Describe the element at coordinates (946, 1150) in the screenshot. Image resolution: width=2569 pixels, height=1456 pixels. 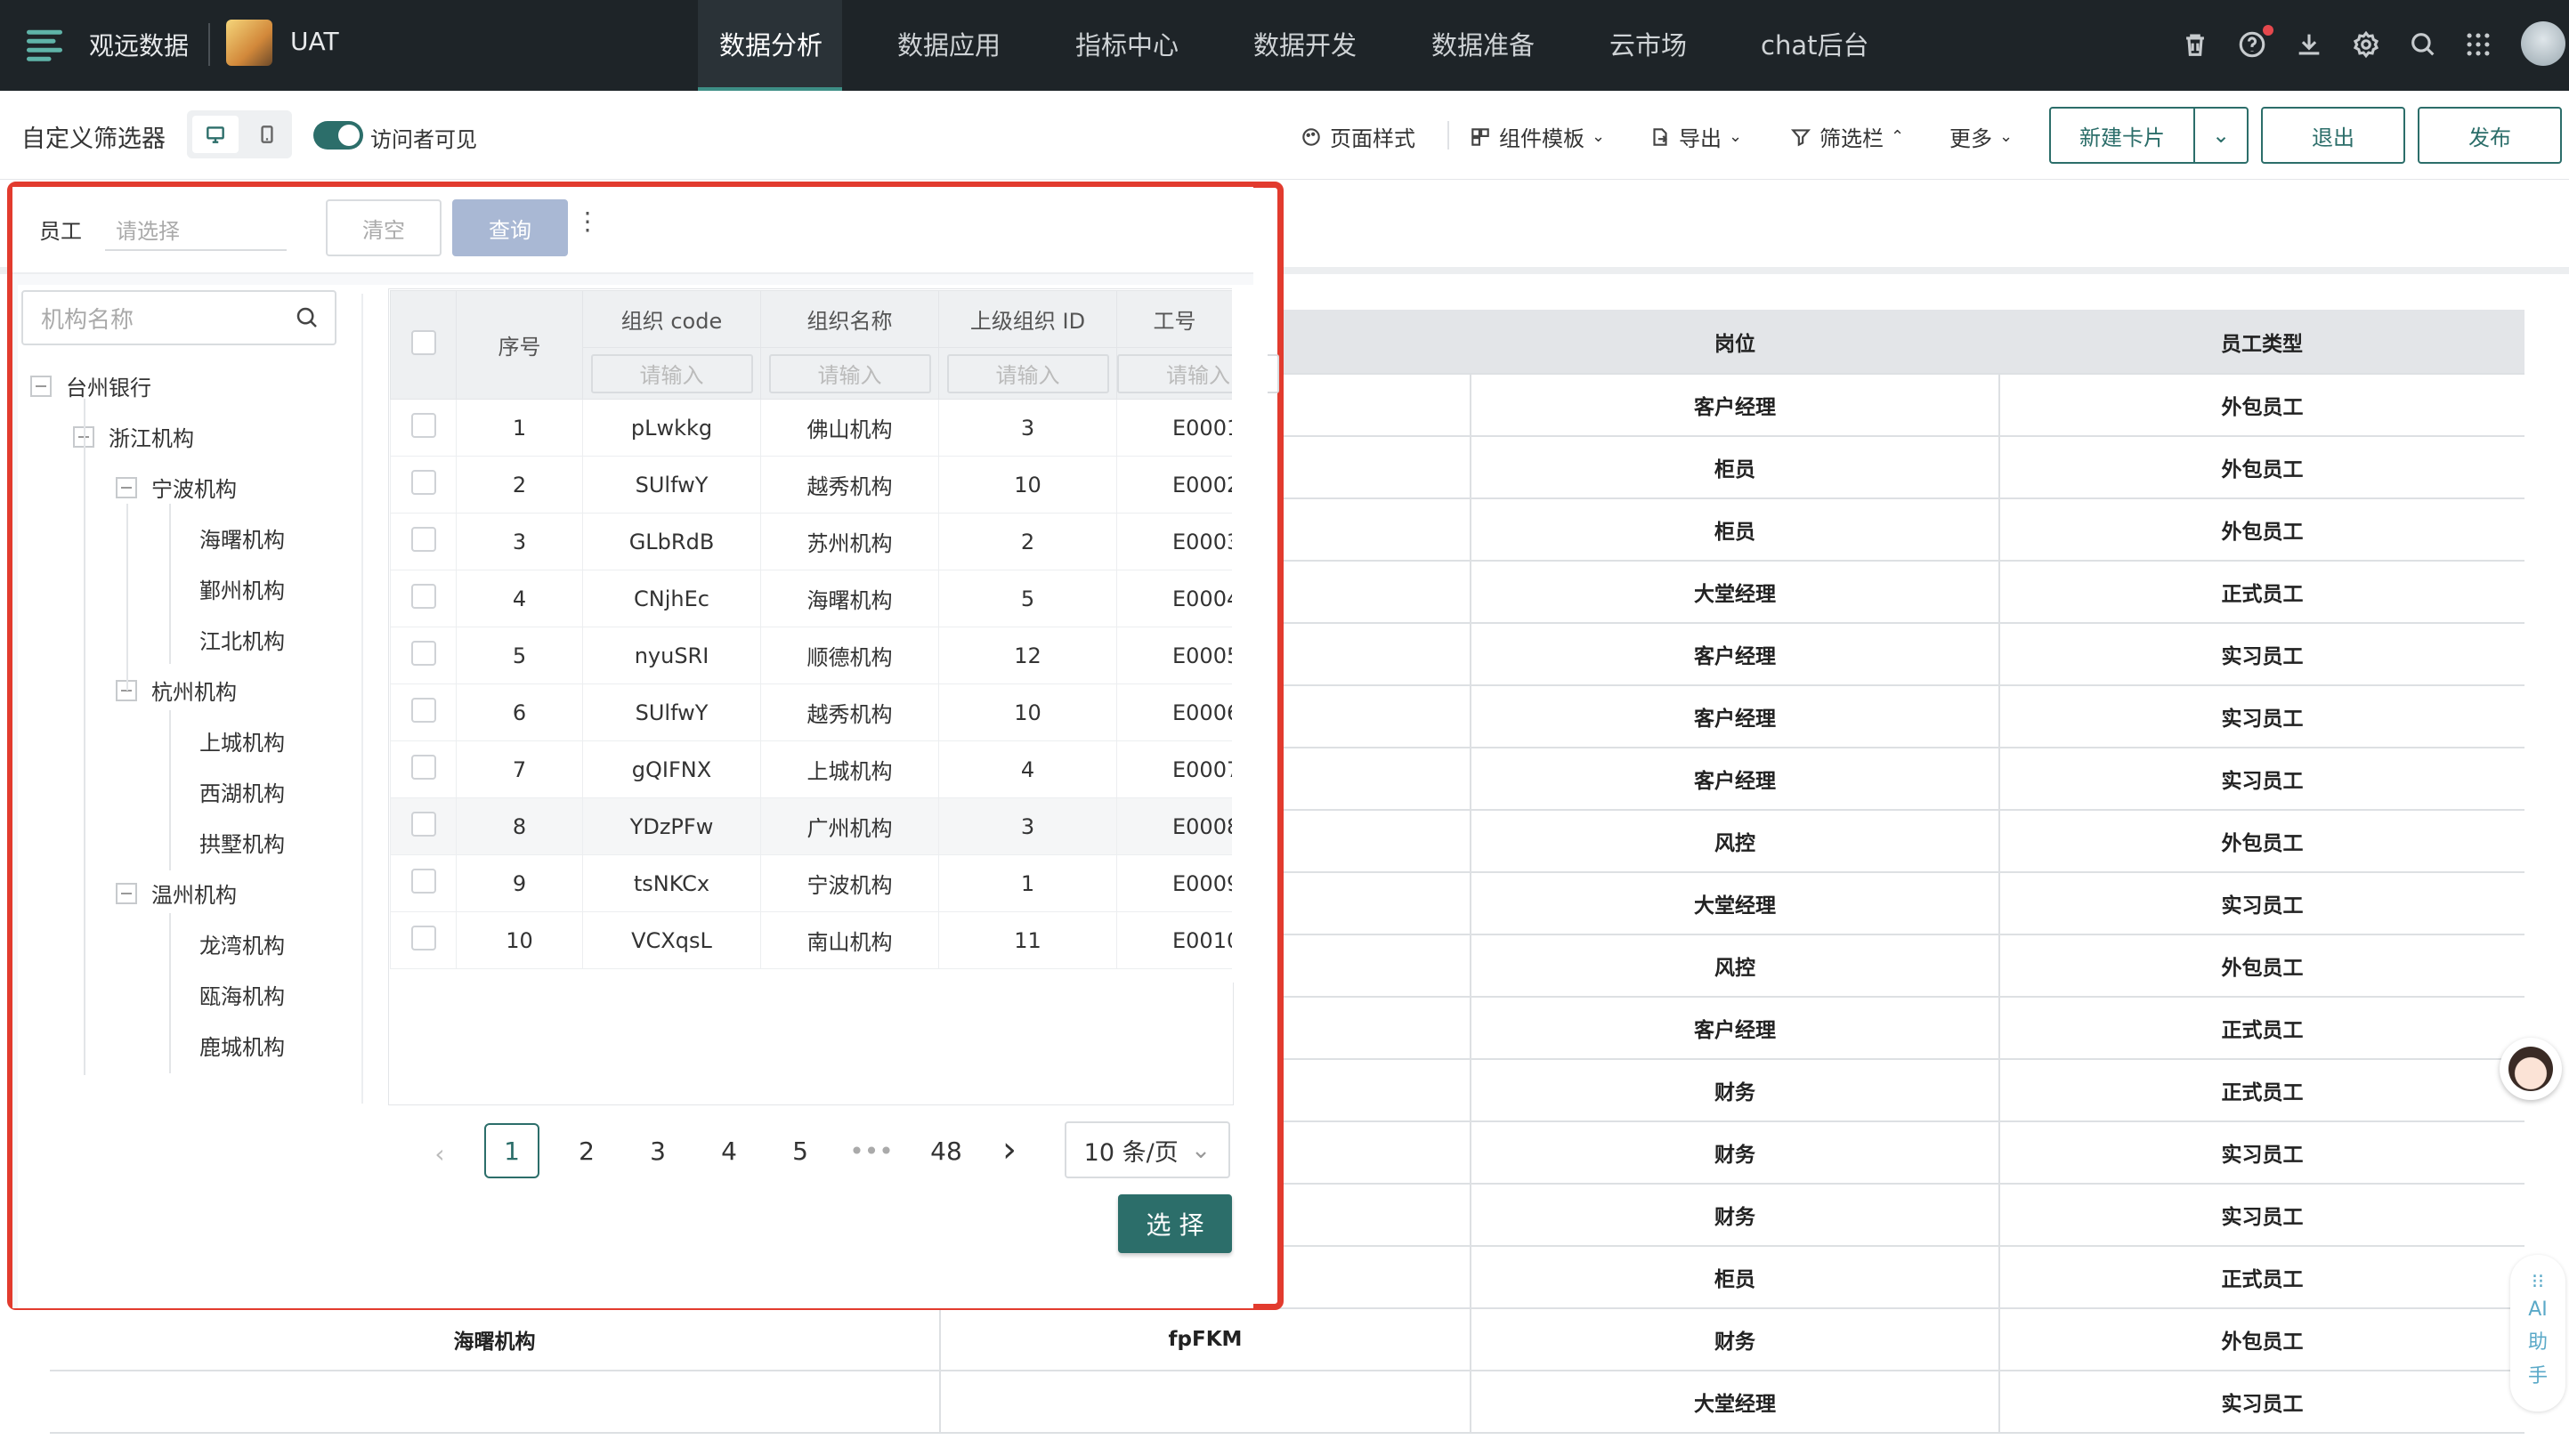
I see `page-button: 48` at that location.